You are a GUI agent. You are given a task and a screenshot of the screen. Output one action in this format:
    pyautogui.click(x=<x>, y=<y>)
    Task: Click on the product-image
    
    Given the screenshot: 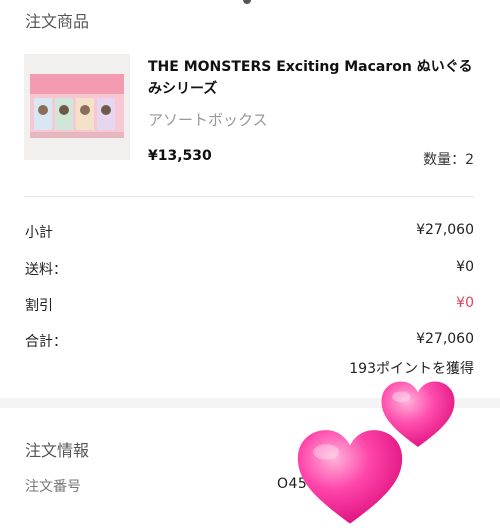 What is the action you would take?
    pyautogui.click(x=77, y=107)
    